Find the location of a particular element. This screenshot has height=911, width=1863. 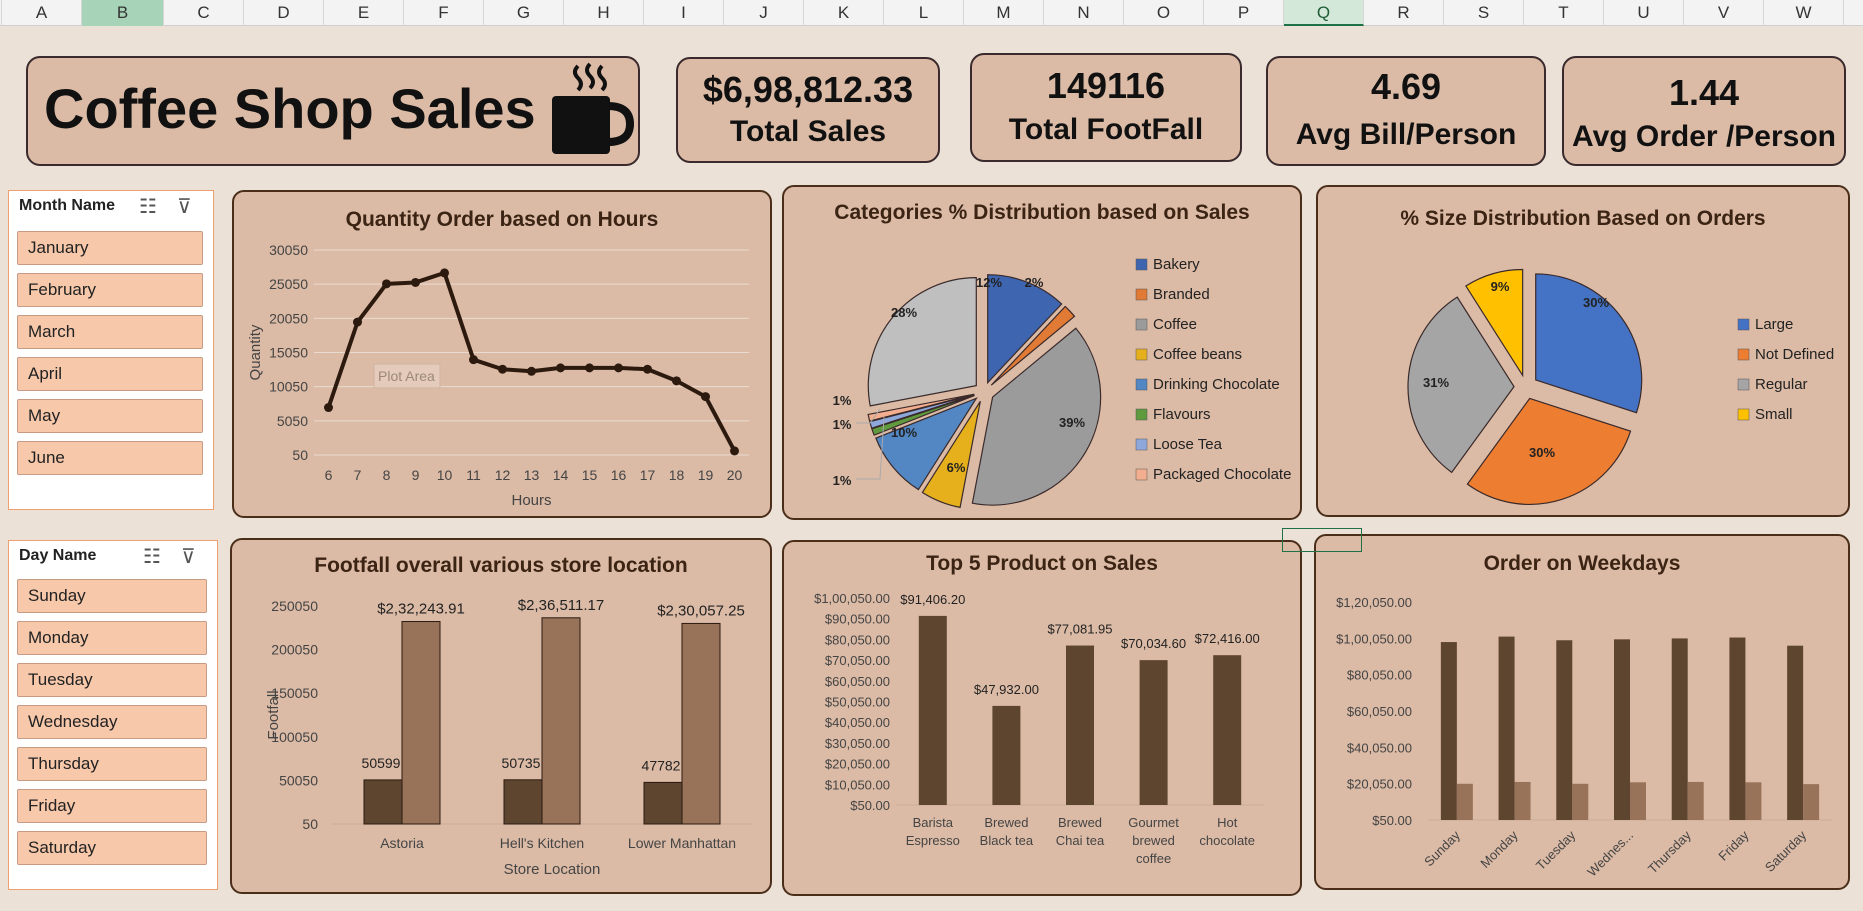

column-header-bar: ABCDEFGHIJKLMNOPQRSTUVW is located at coordinates (931, 13).